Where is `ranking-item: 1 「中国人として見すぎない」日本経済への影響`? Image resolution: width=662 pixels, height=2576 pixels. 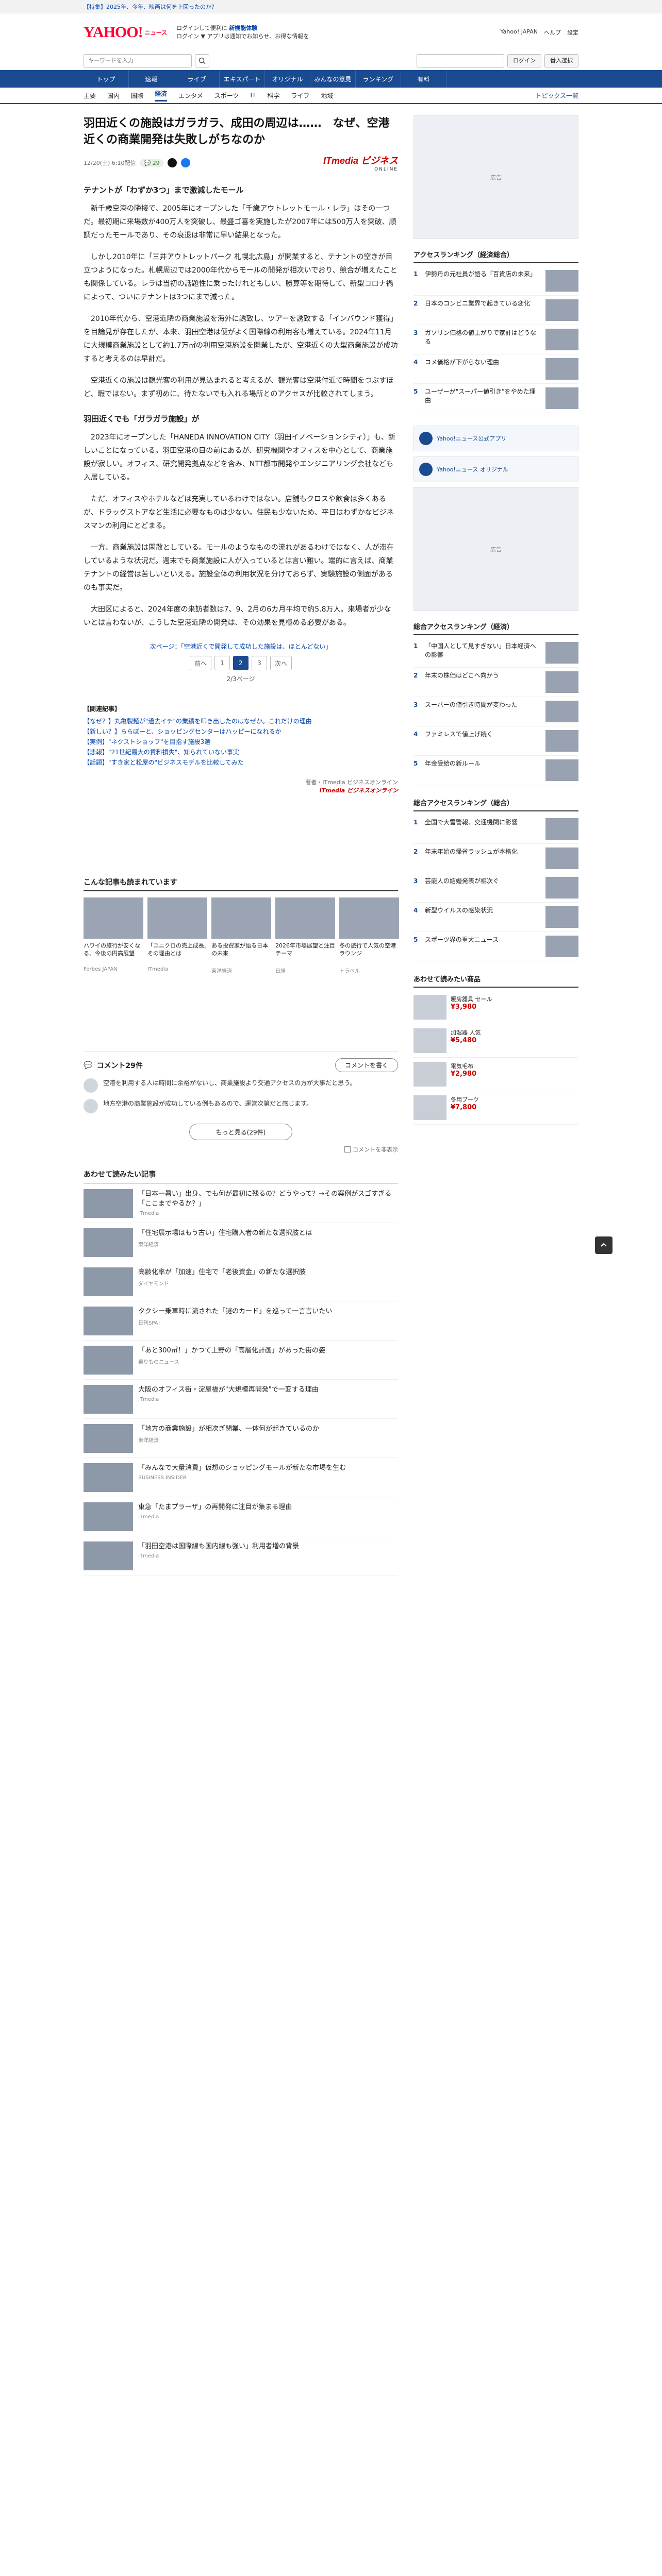
ranking-item: 1 「中国人として見すぎない」日本経済への影響 is located at coordinates (495, 653).